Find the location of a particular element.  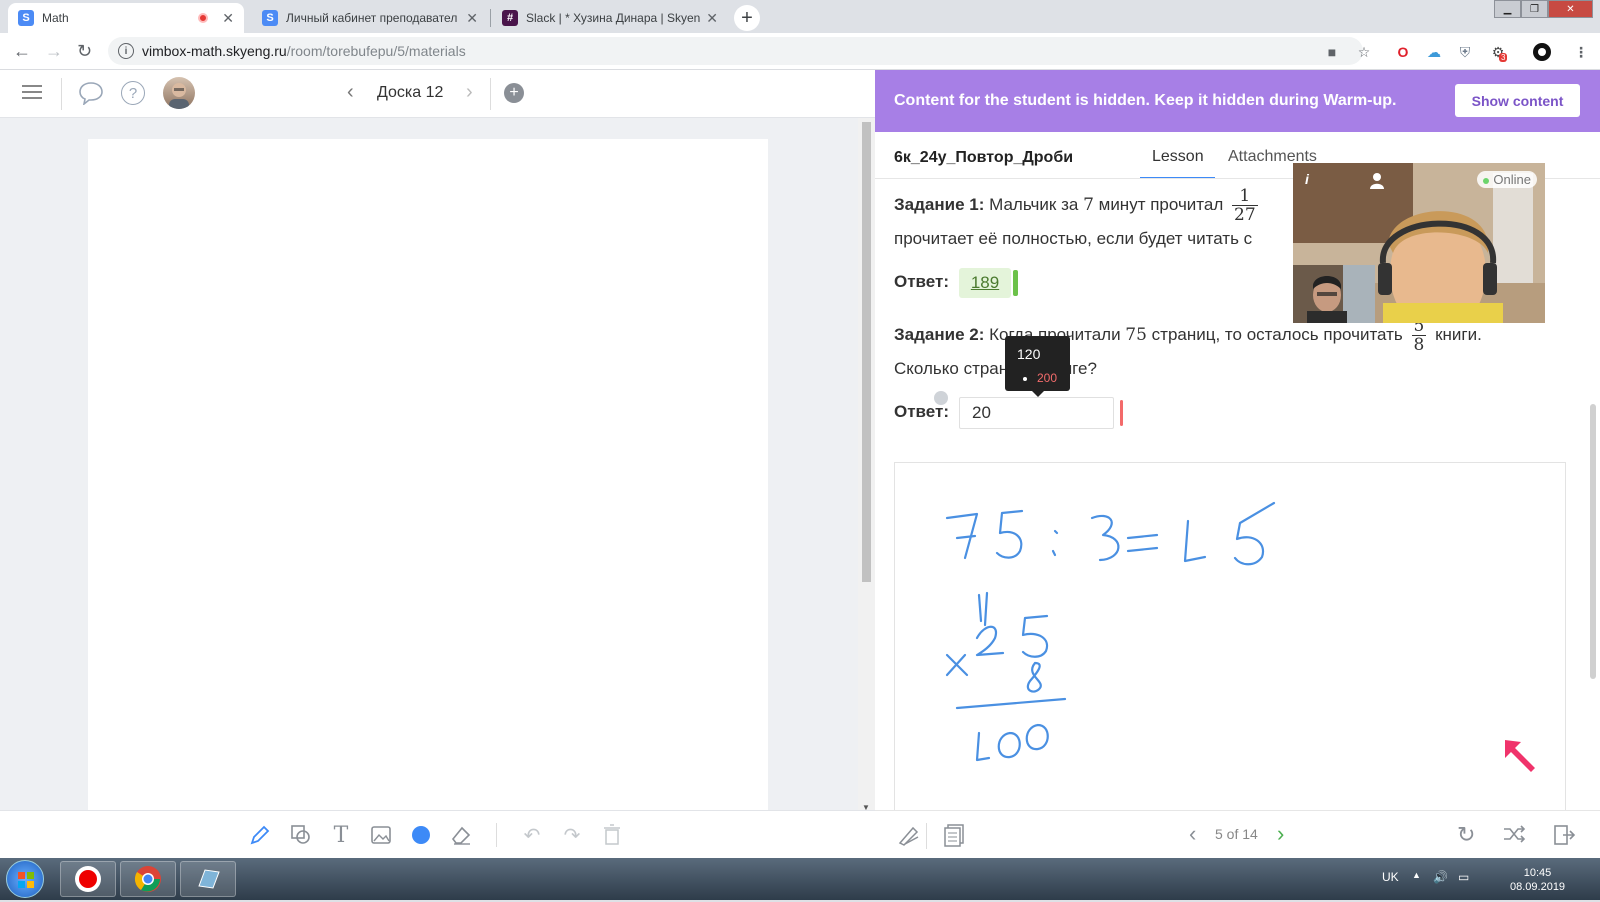

pen-tool-icon is located at coordinates (909, 836).